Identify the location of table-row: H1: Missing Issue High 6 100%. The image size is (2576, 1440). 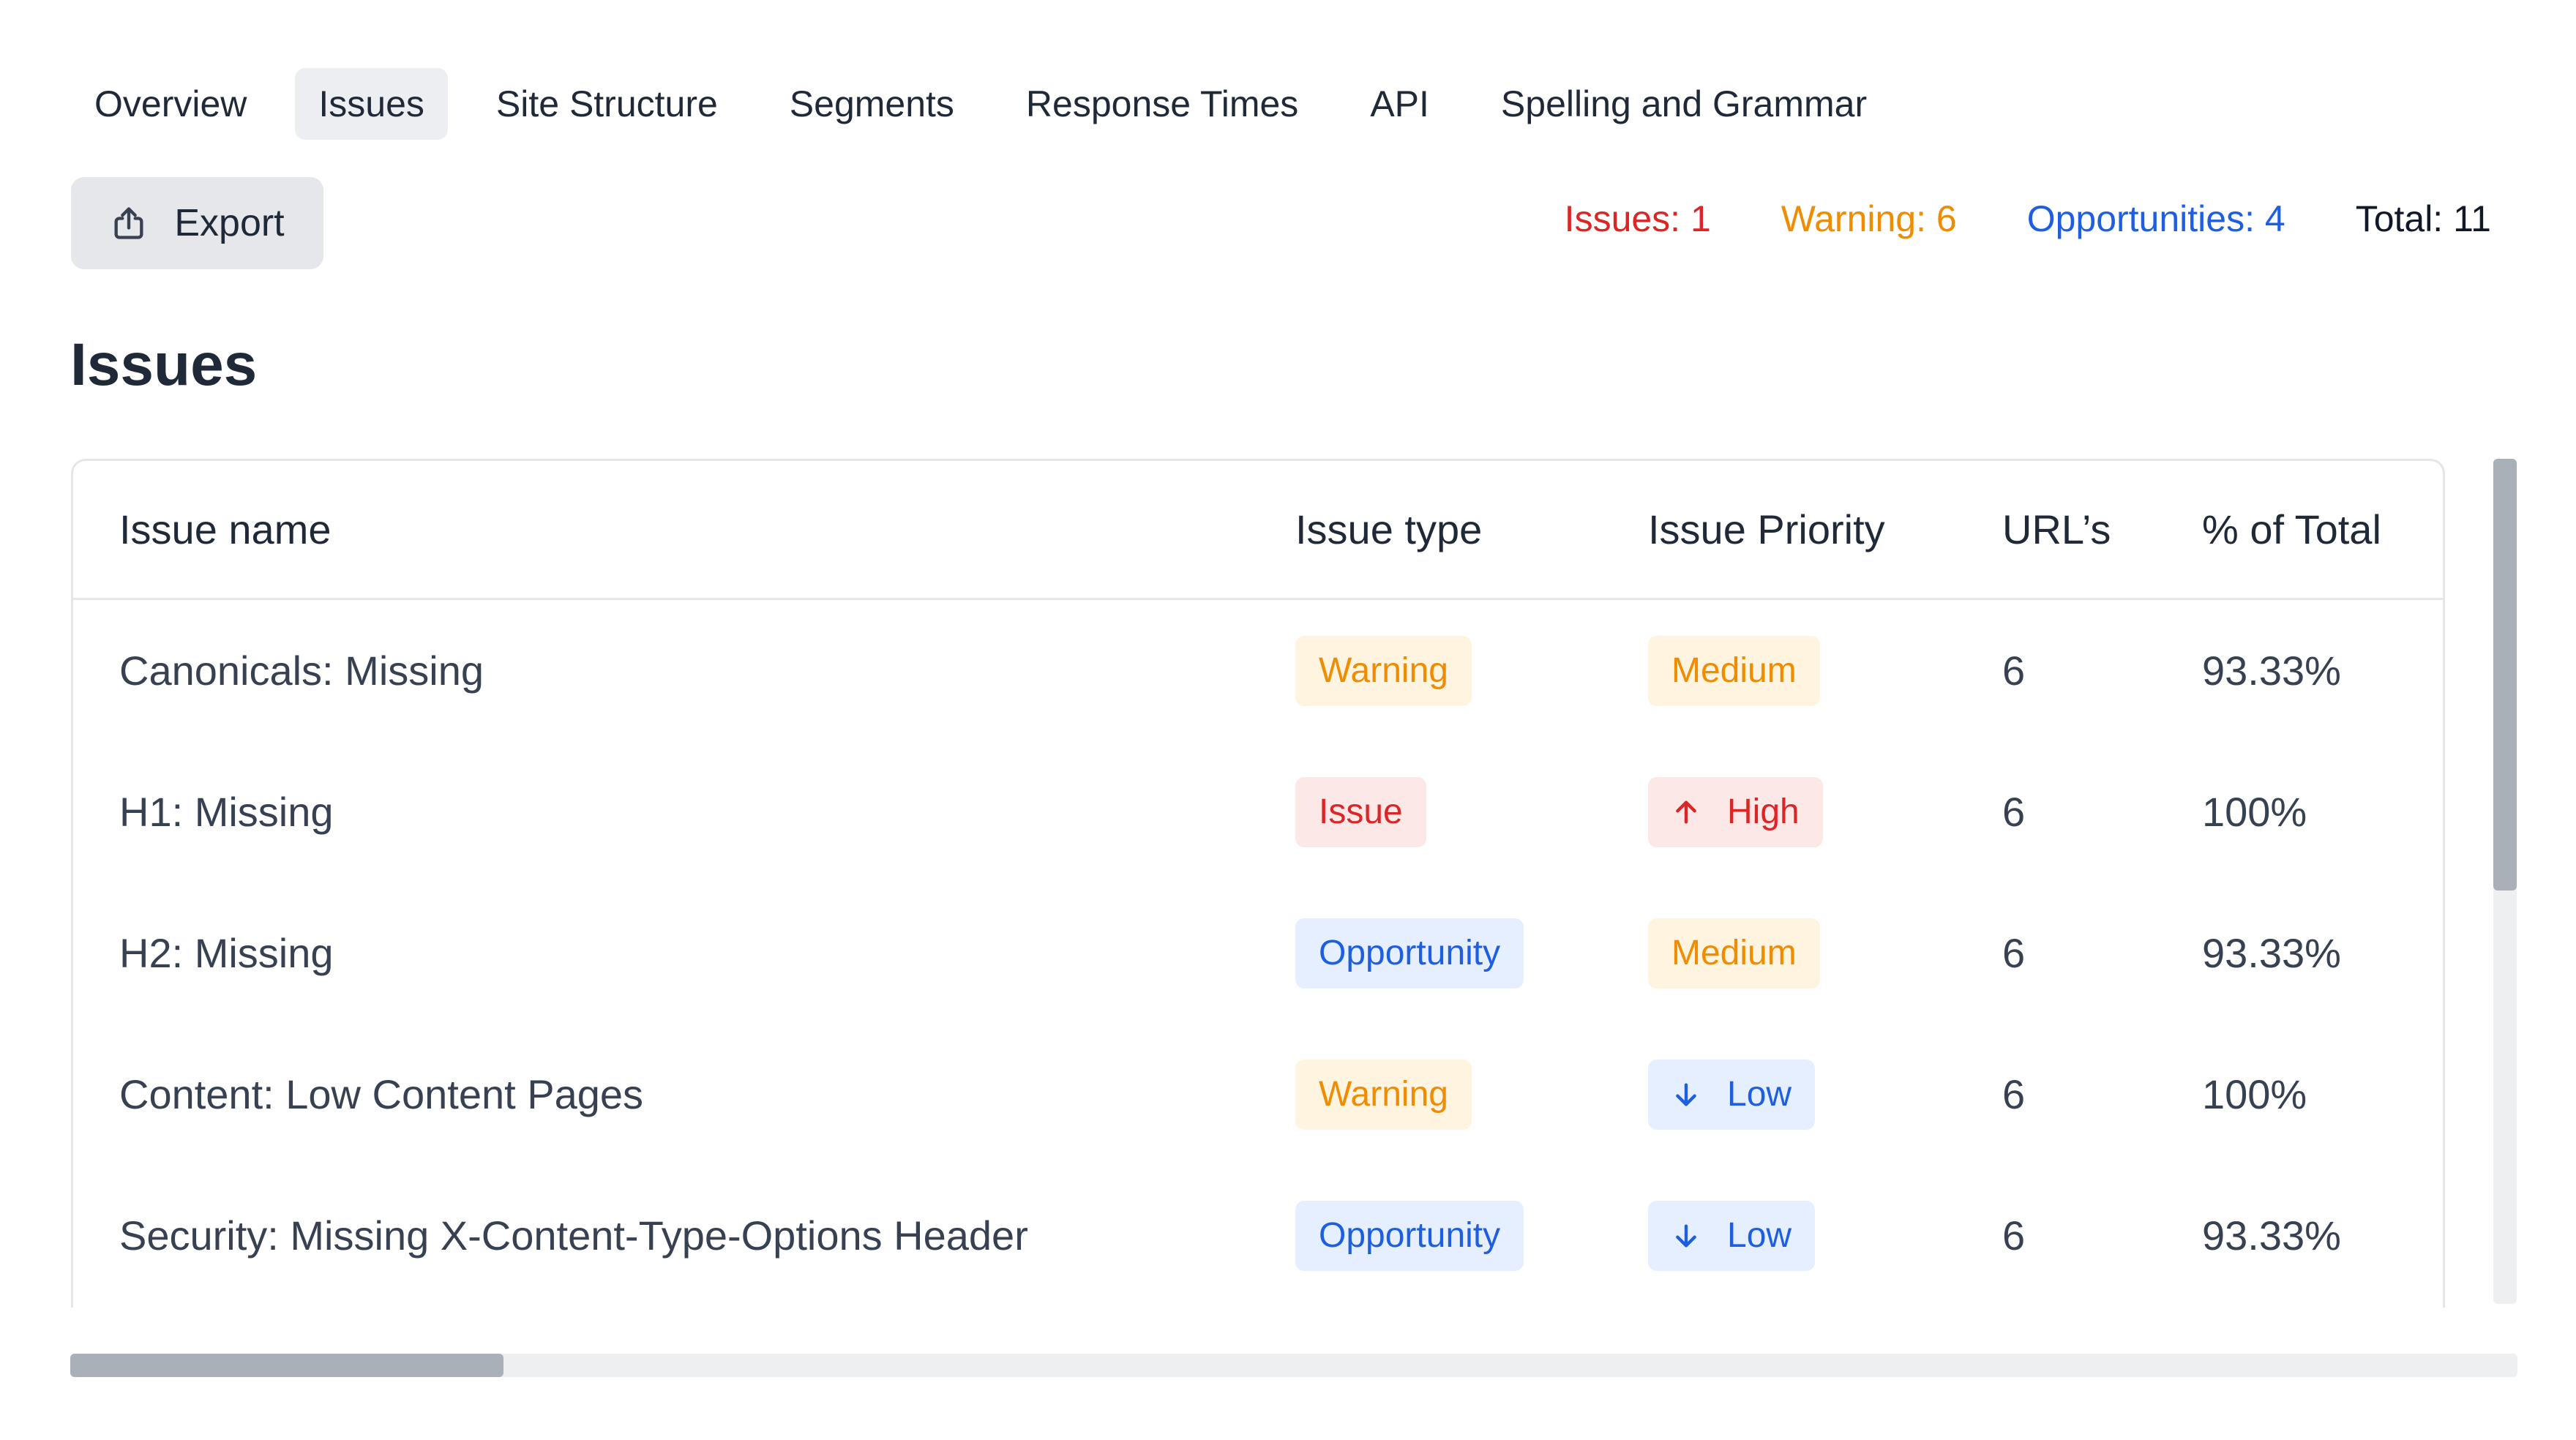
(1258, 811).